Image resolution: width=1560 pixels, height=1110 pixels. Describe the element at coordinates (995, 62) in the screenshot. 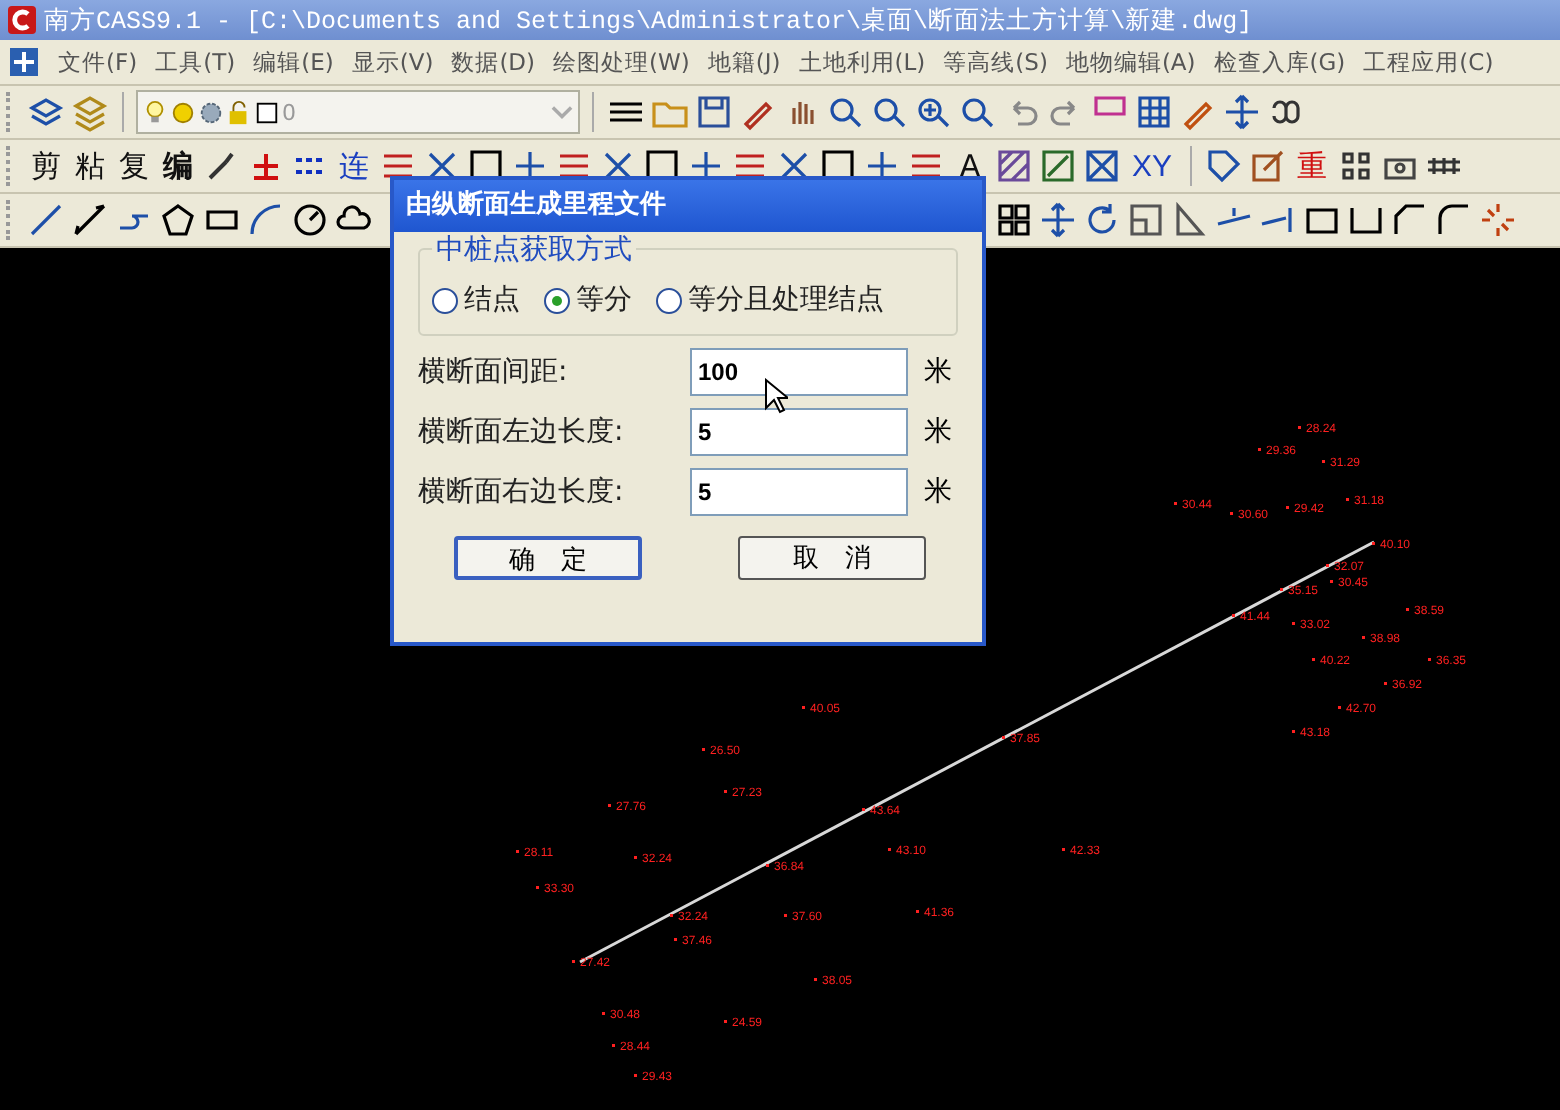

I see `menu-item: 等高线(S)` at that location.